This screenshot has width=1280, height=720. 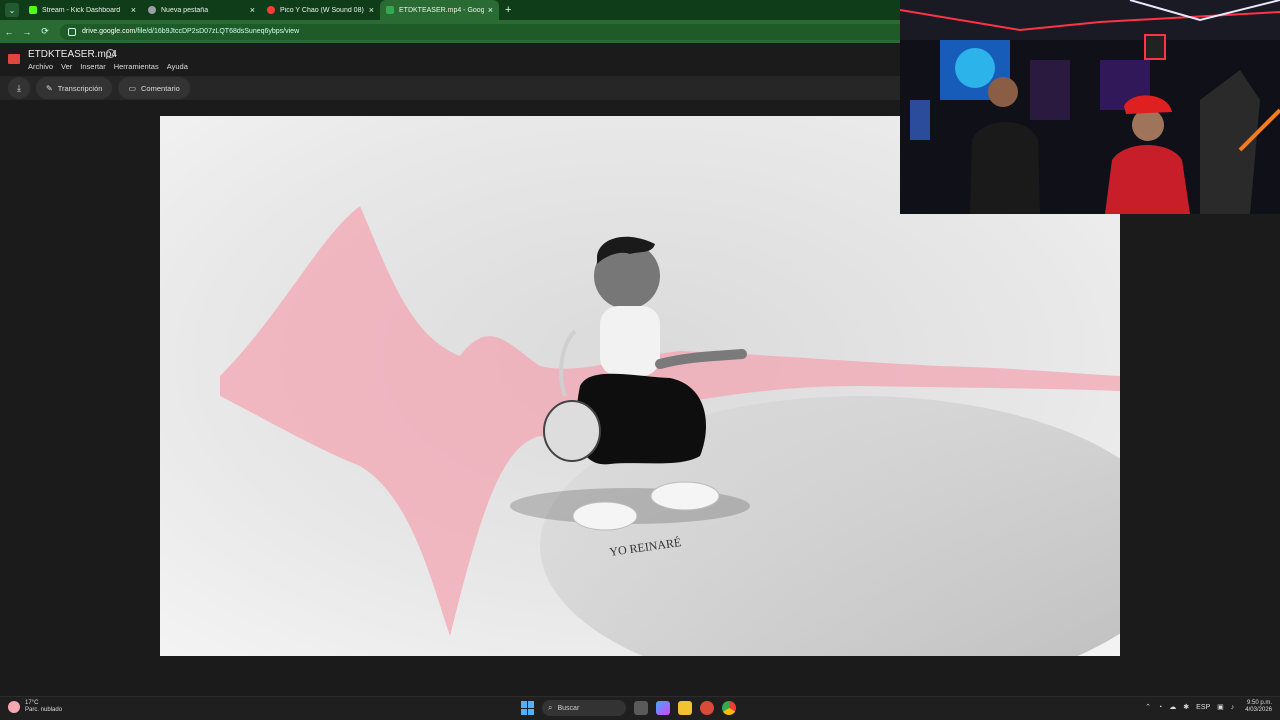 What do you see at coordinates (14, 707) in the screenshot?
I see `weather-icon` at bounding box center [14, 707].